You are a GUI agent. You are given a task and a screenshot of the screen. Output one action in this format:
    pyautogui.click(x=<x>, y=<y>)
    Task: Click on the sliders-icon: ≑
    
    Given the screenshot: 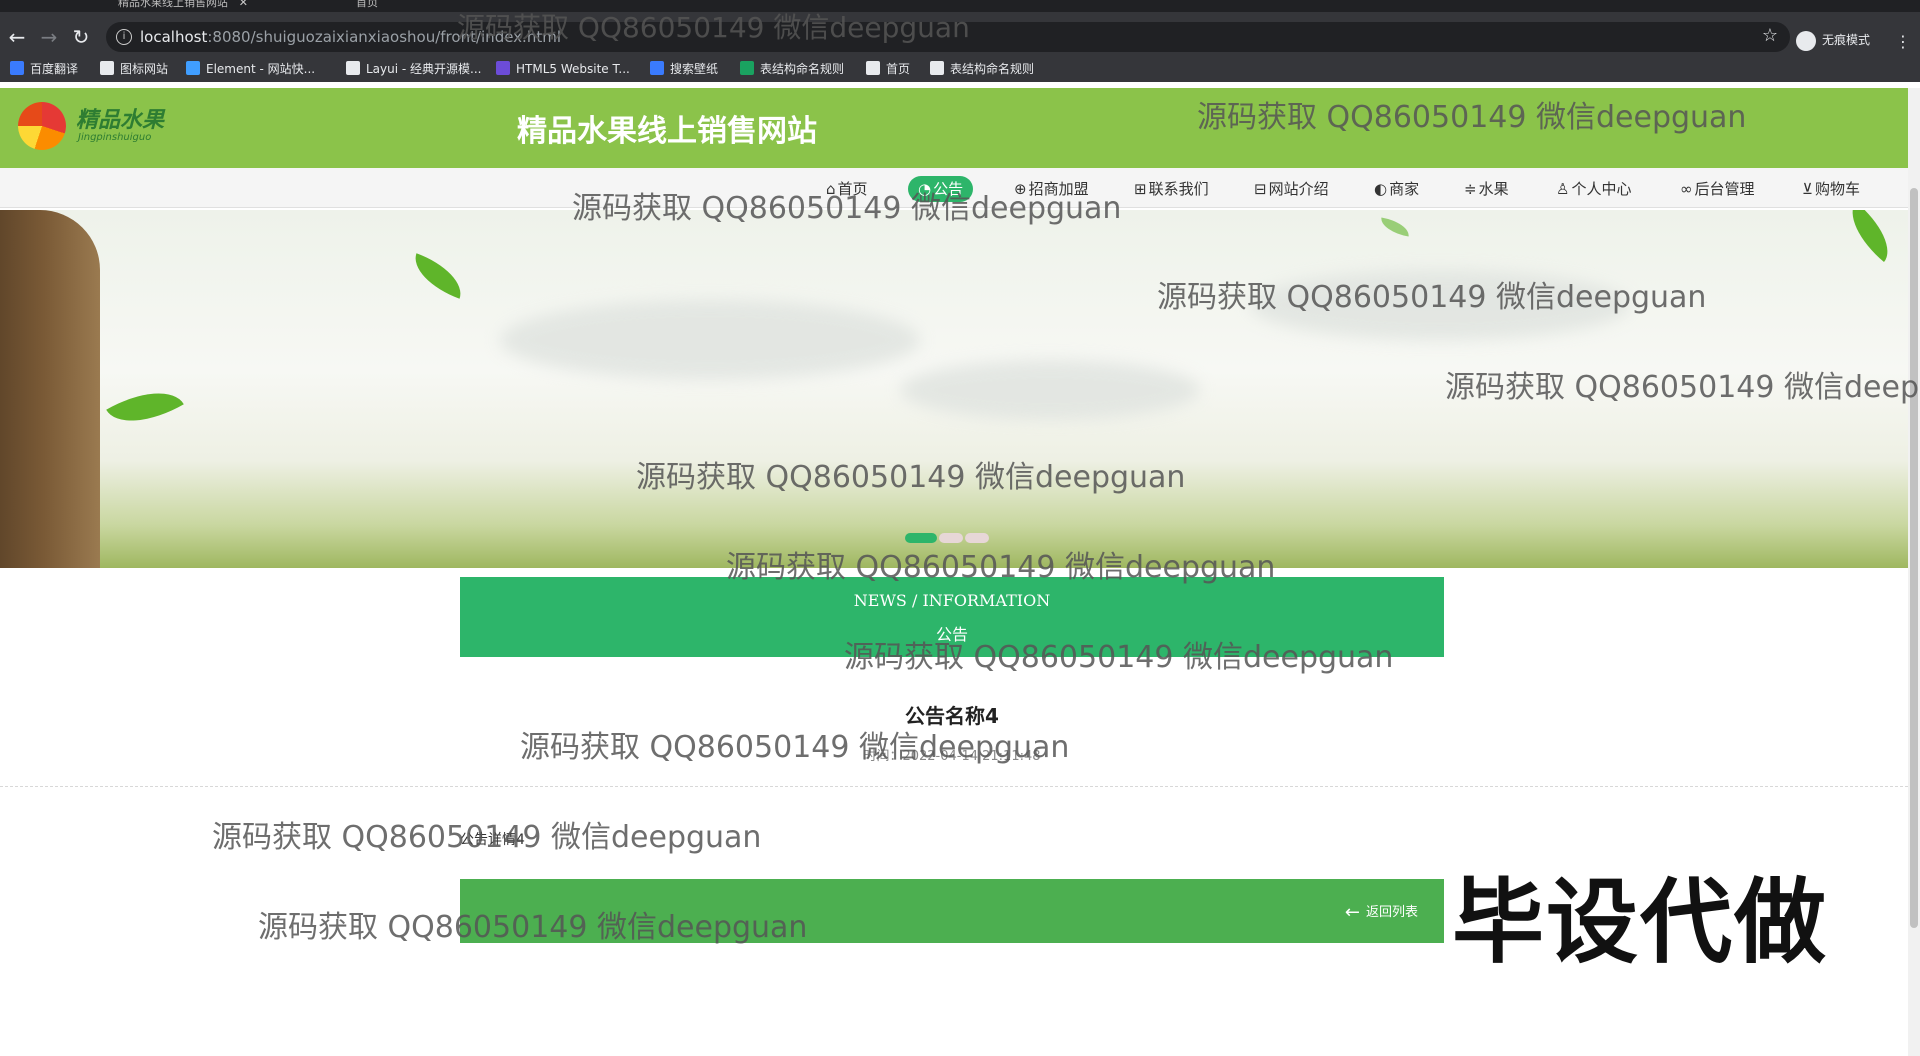 What is the action you would take?
    pyautogui.click(x=1470, y=189)
    